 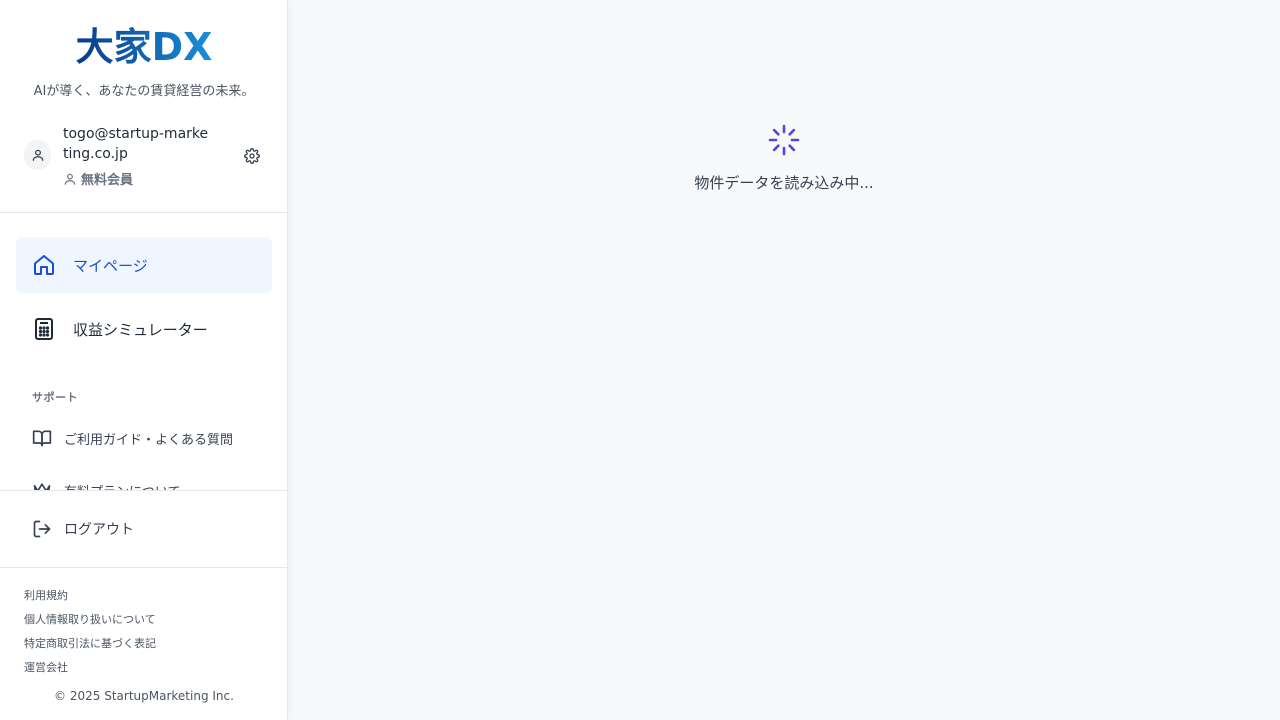 I want to click on calculator-icon, so click(x=44, y=329).